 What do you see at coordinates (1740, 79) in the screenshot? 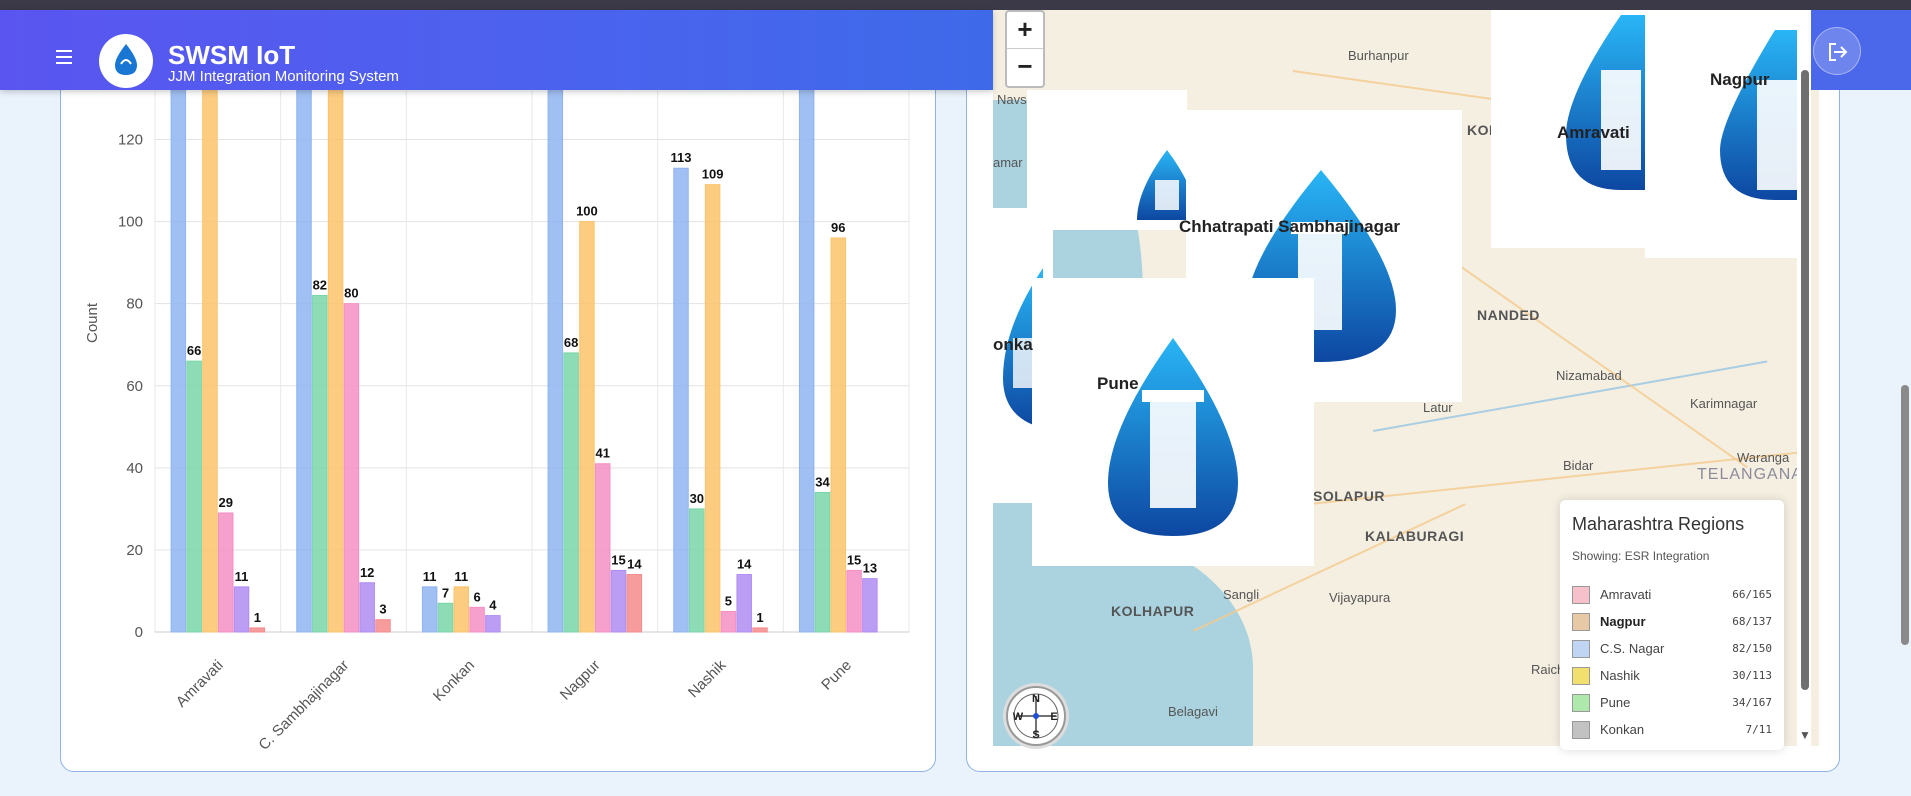
I see `region-label-nagpur: Nagpur` at bounding box center [1740, 79].